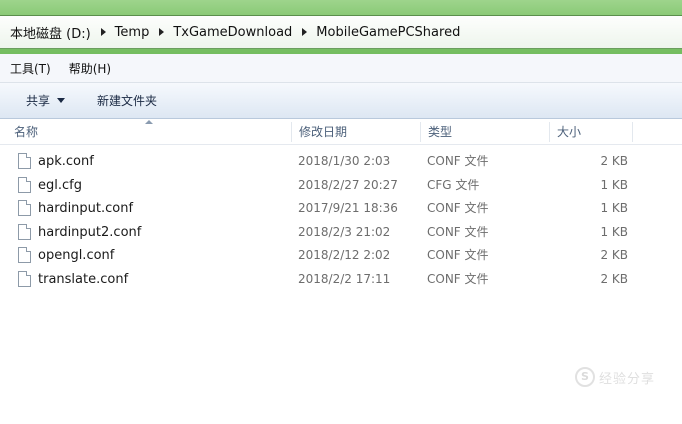 The image size is (682, 424). What do you see at coordinates (132, 32) in the screenshot?
I see `breadcrumb-temp: Temp` at bounding box center [132, 32].